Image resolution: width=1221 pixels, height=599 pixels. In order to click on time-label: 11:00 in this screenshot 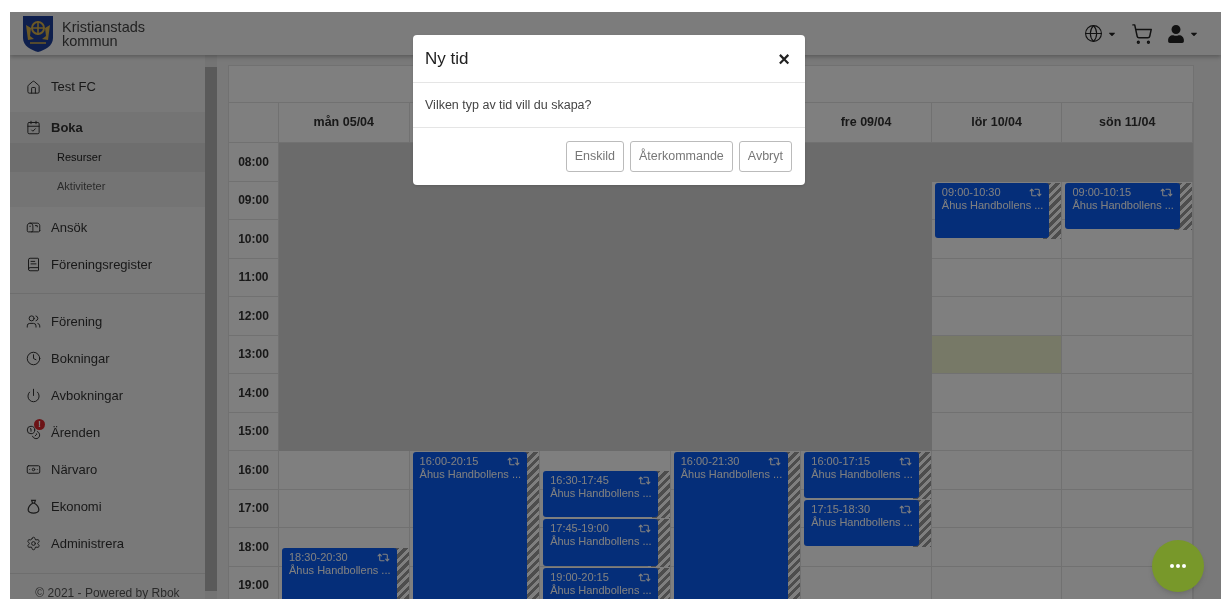, I will do `click(253, 278)`.